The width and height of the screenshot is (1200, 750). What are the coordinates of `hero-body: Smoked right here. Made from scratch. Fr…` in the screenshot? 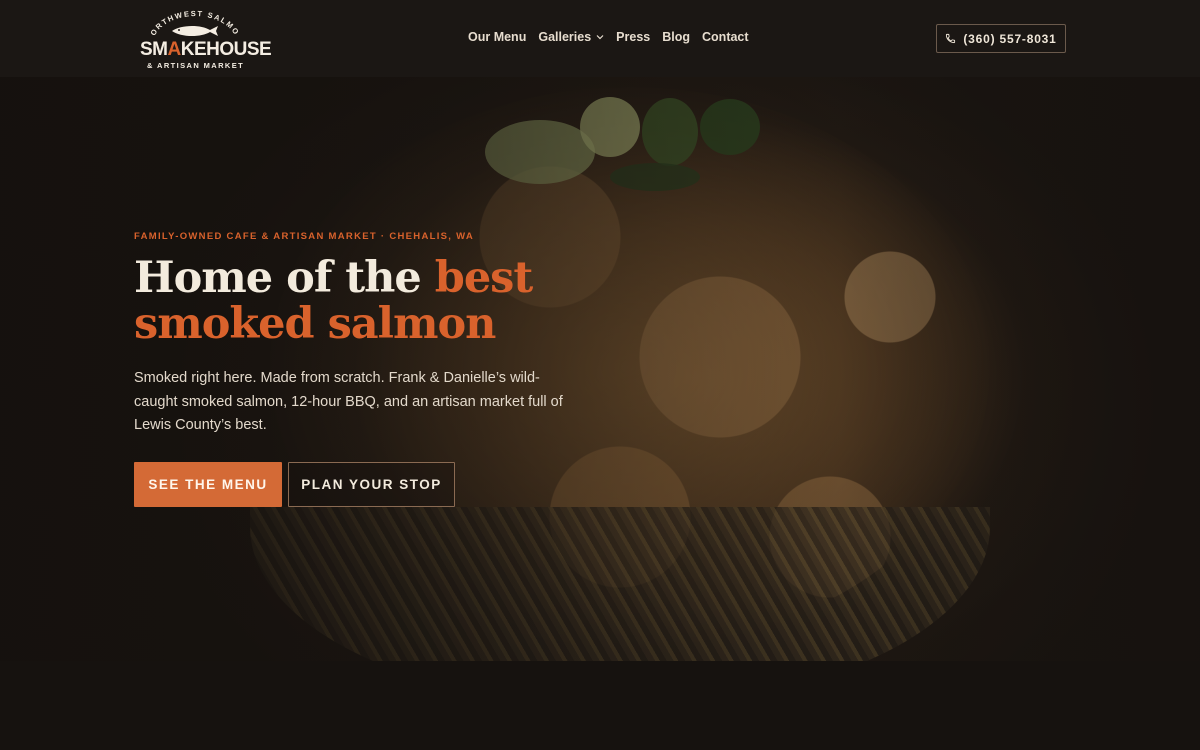 It's located at (348, 401).